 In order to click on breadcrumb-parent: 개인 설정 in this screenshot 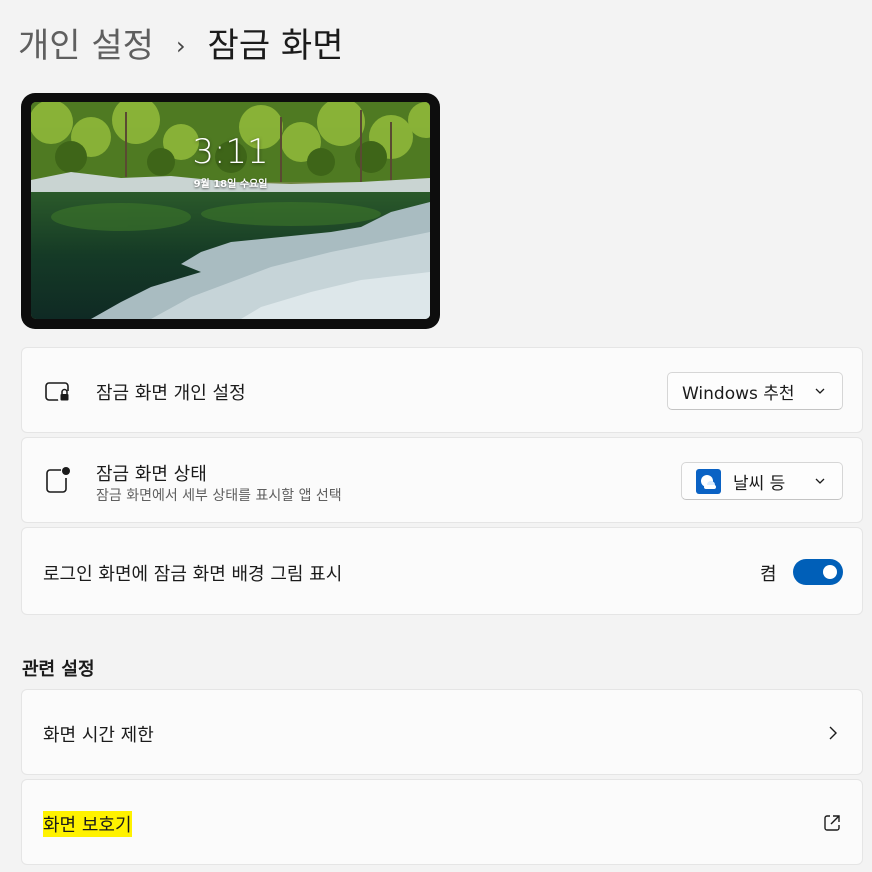, I will do `click(86, 46)`.